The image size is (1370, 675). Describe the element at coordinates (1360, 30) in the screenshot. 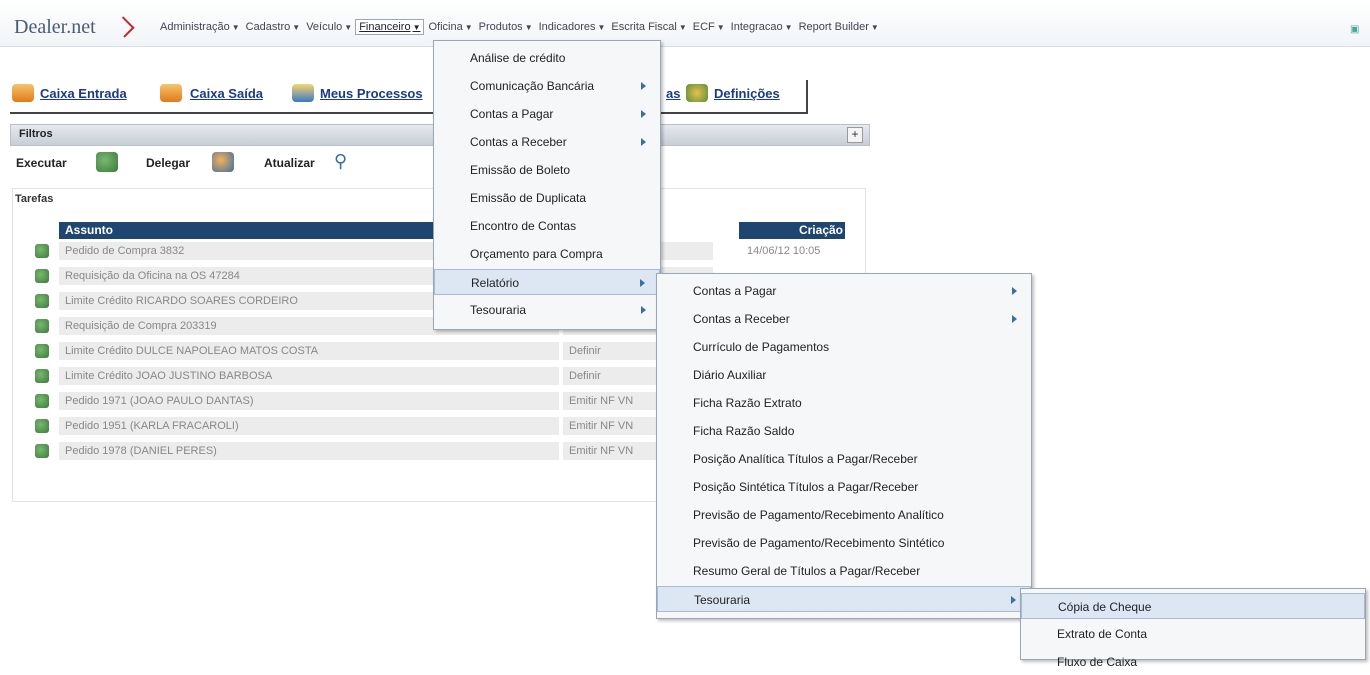

I see `corner-icon: ▣` at that location.